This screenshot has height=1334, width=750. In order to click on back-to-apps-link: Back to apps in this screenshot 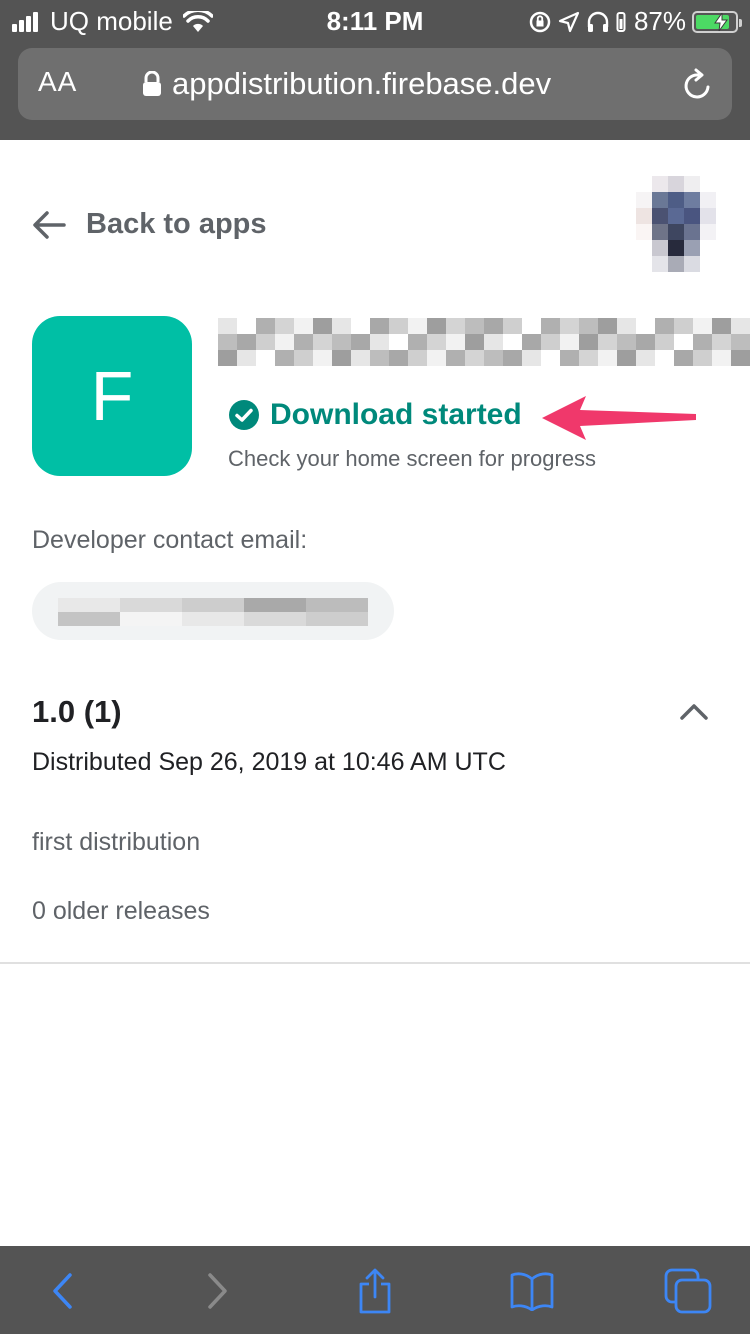, I will do `click(149, 224)`.